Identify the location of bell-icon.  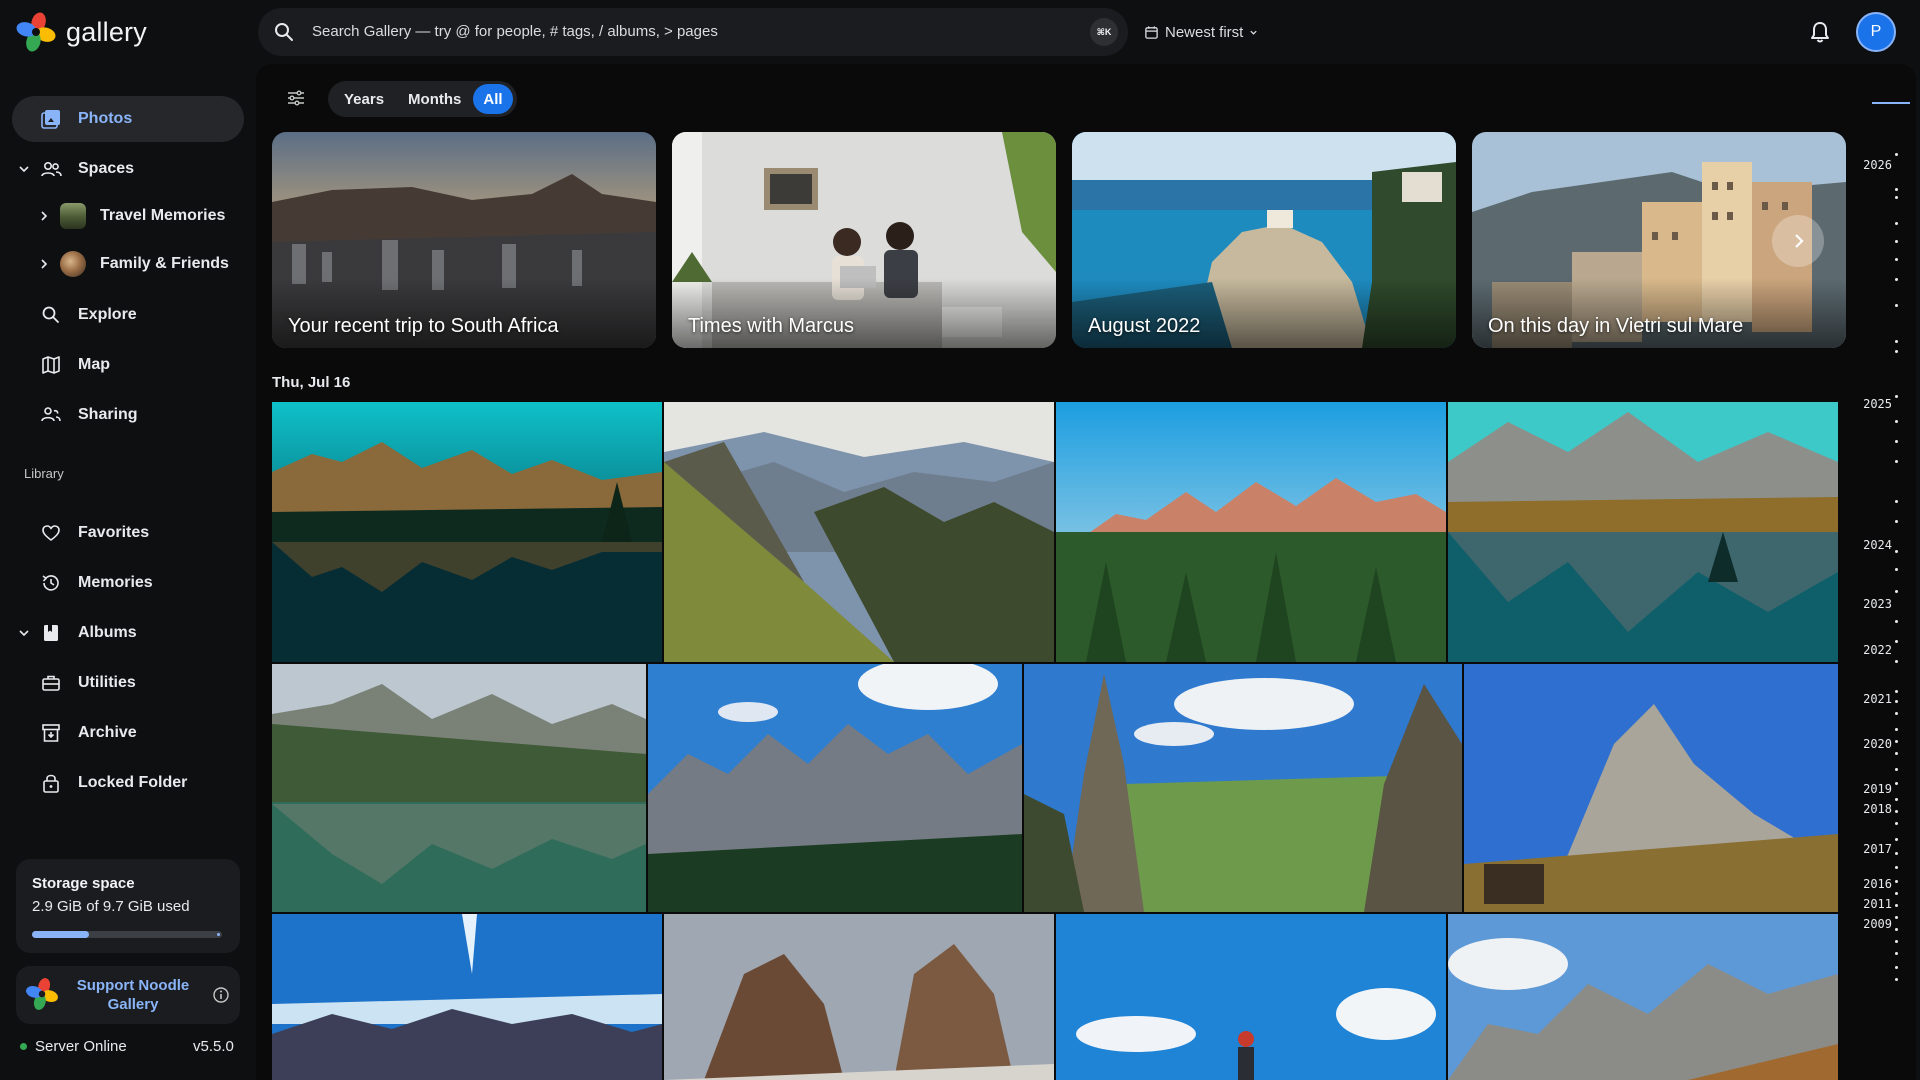
(1820, 32).